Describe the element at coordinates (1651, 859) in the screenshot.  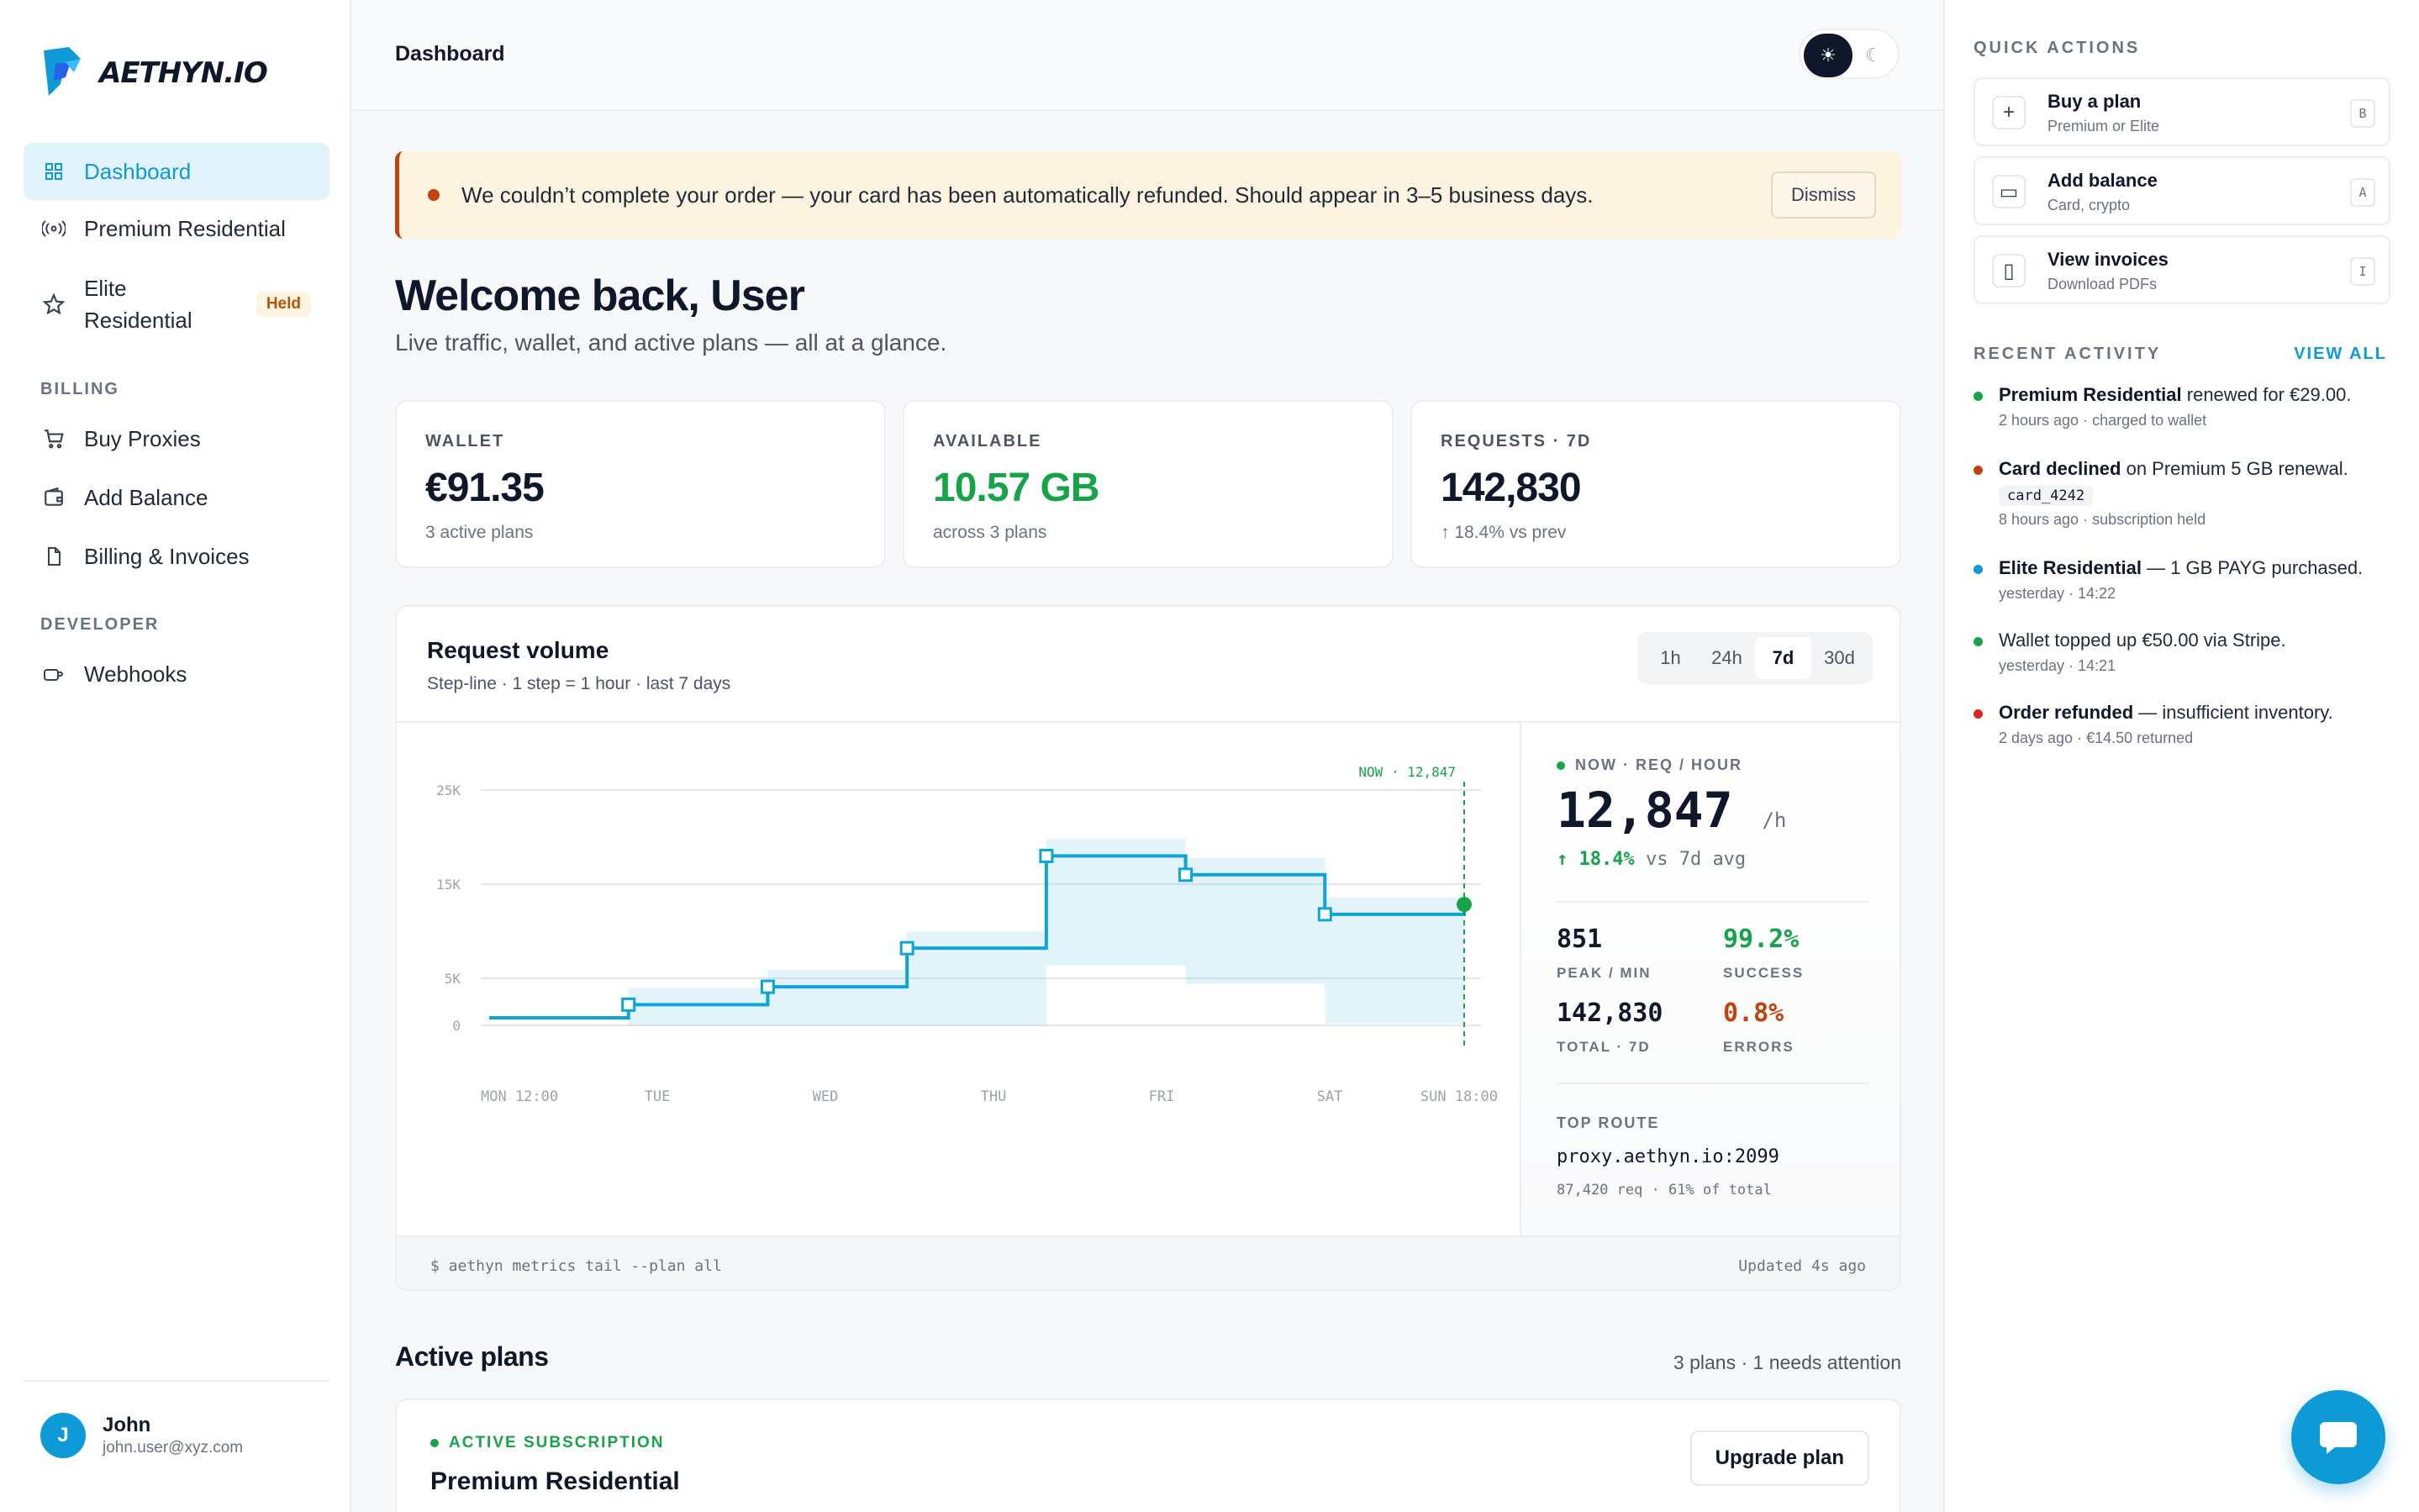
I see `delta-row: ↑ 18.4% vs 7d avg` at that location.